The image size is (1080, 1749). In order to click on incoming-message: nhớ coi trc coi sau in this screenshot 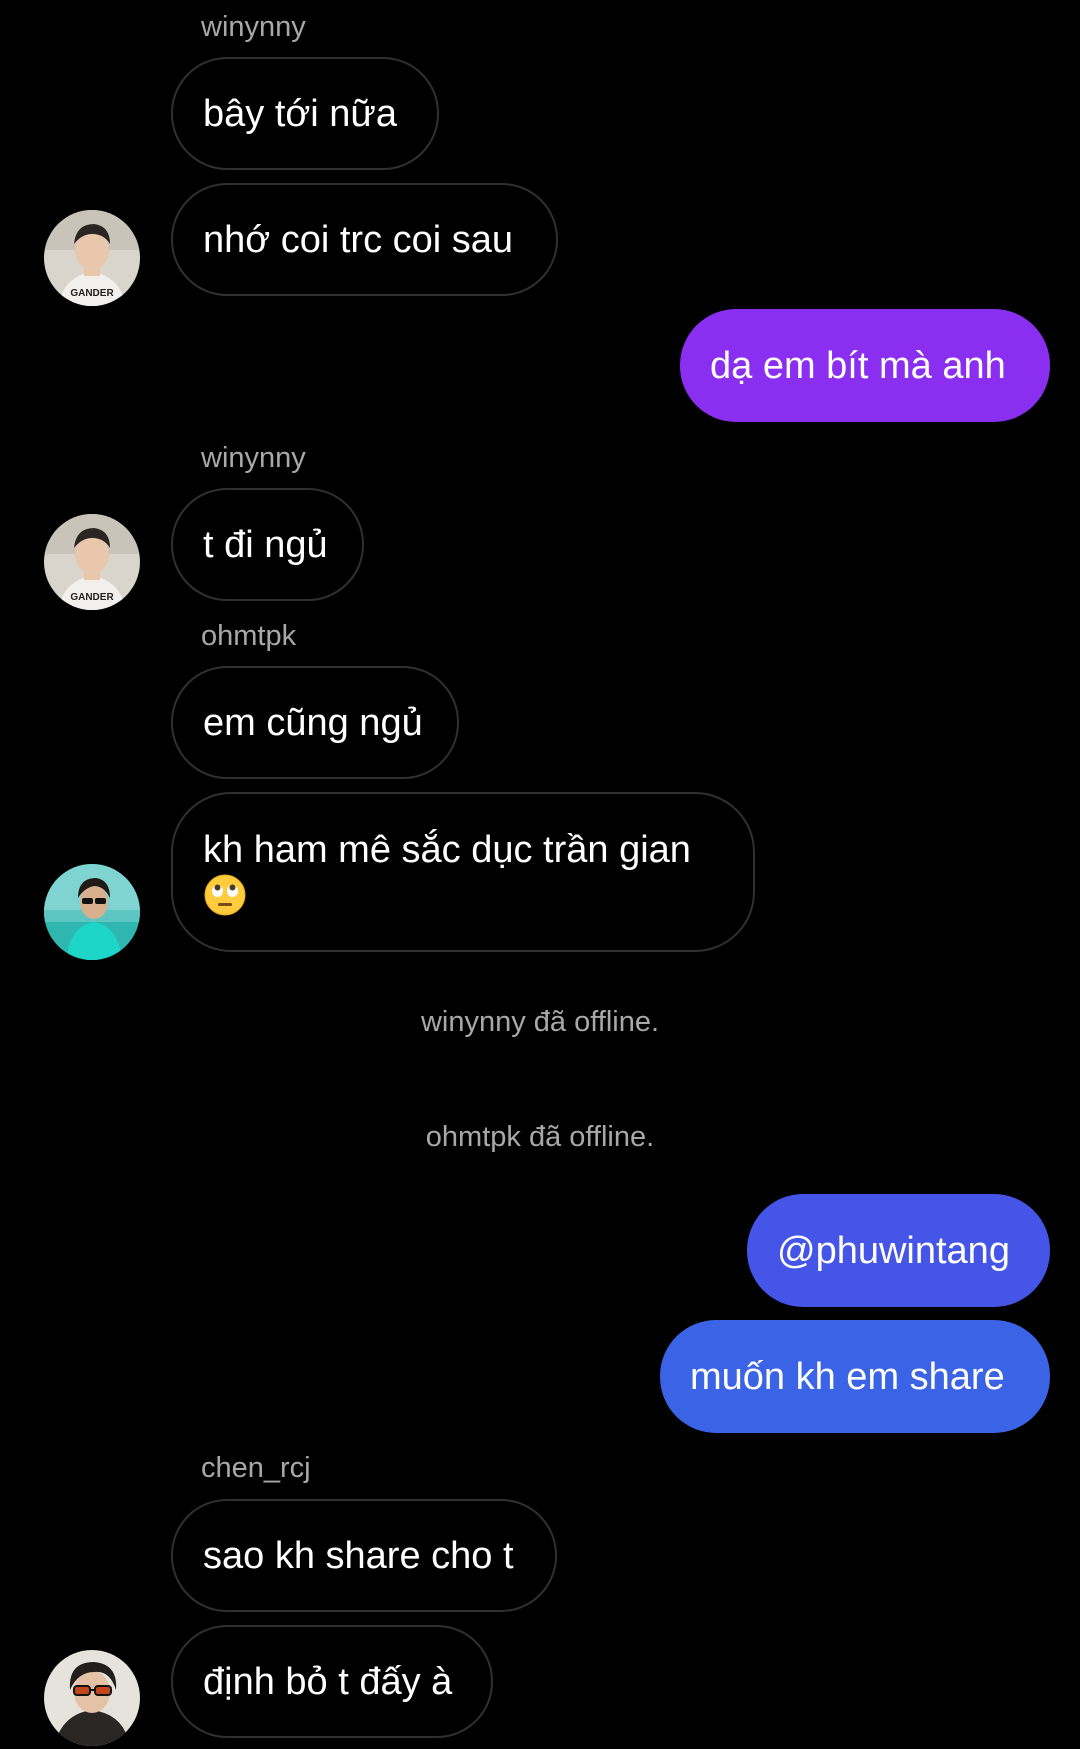, I will do `click(364, 239)`.